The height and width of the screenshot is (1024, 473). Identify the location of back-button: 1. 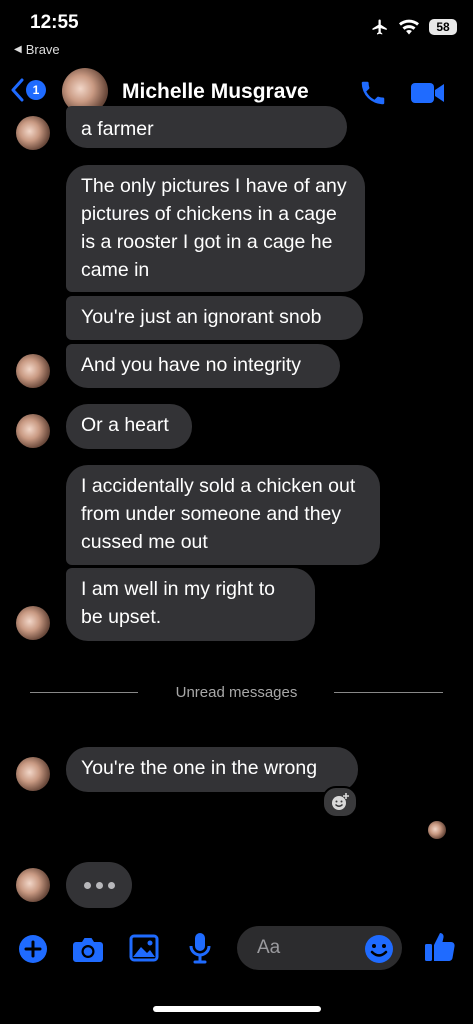
(28, 90).